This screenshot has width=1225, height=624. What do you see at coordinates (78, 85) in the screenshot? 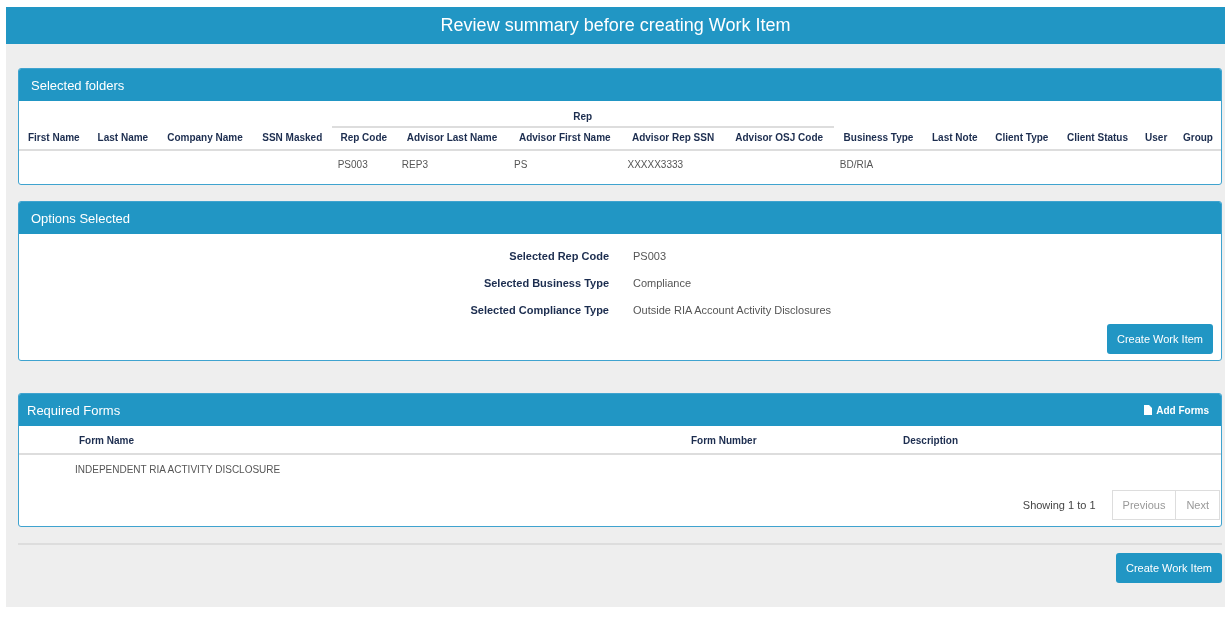
I see `panel-title: Selected folders` at bounding box center [78, 85].